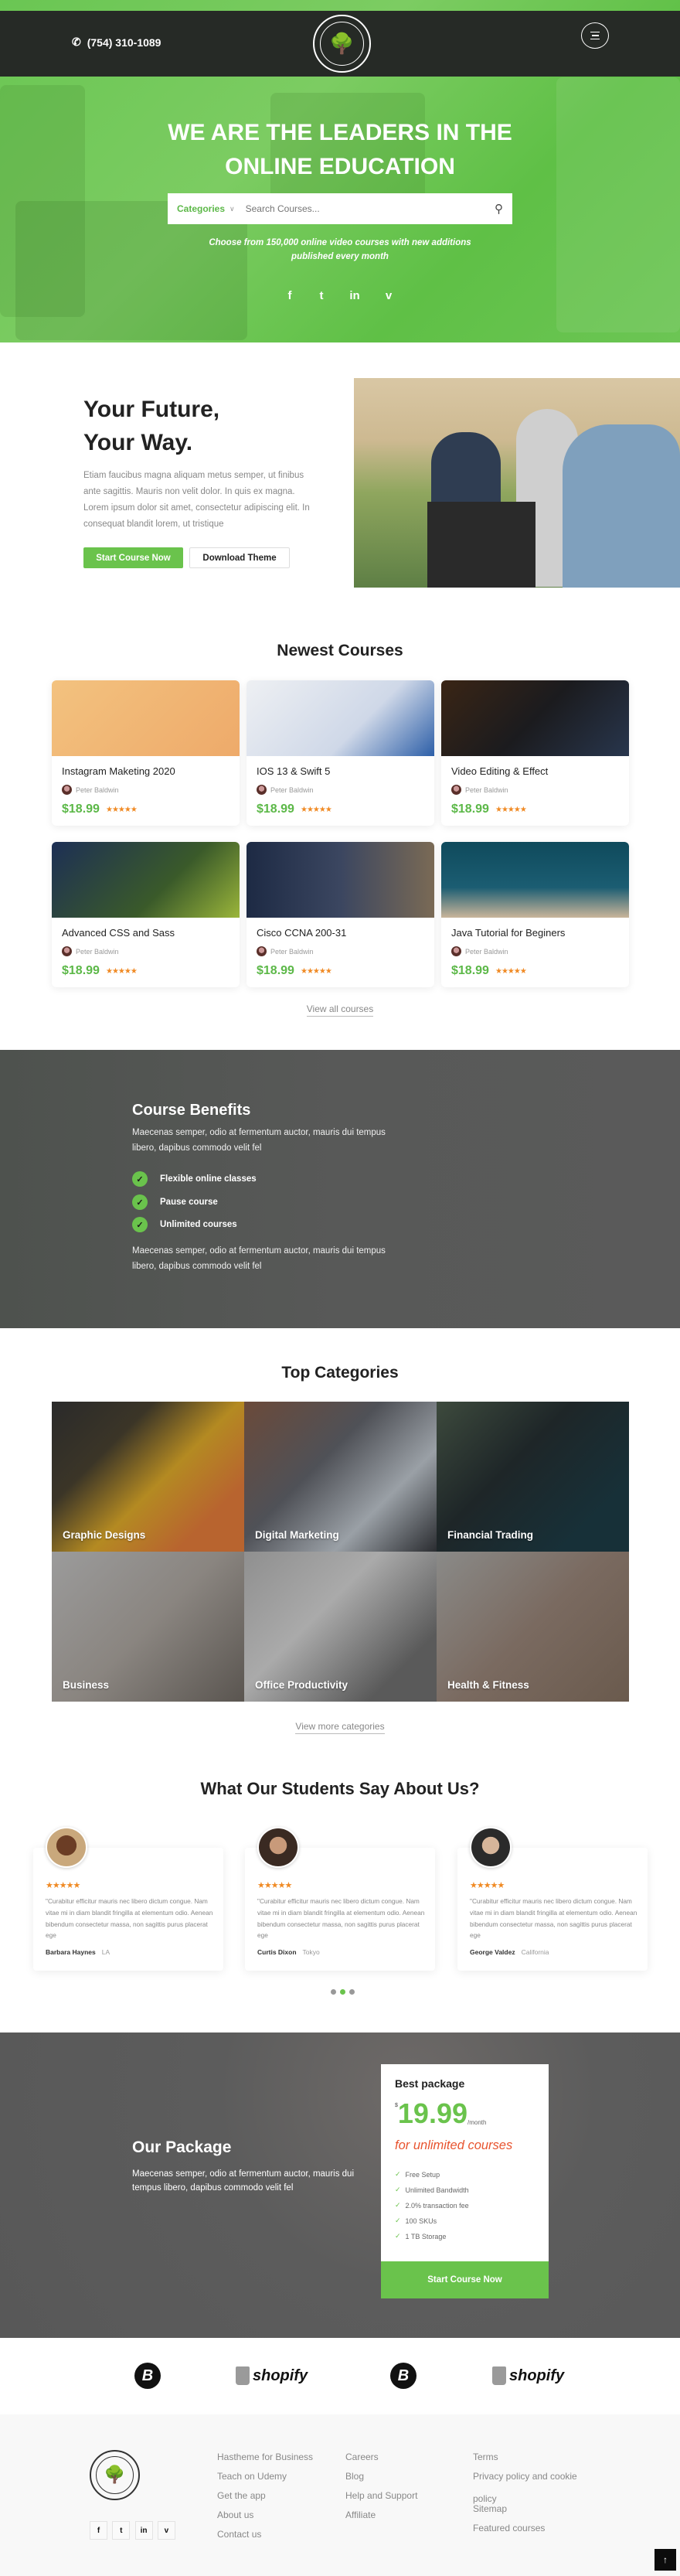 This screenshot has height=2576, width=680. I want to click on testimonial-city: LA, so click(105, 1952).